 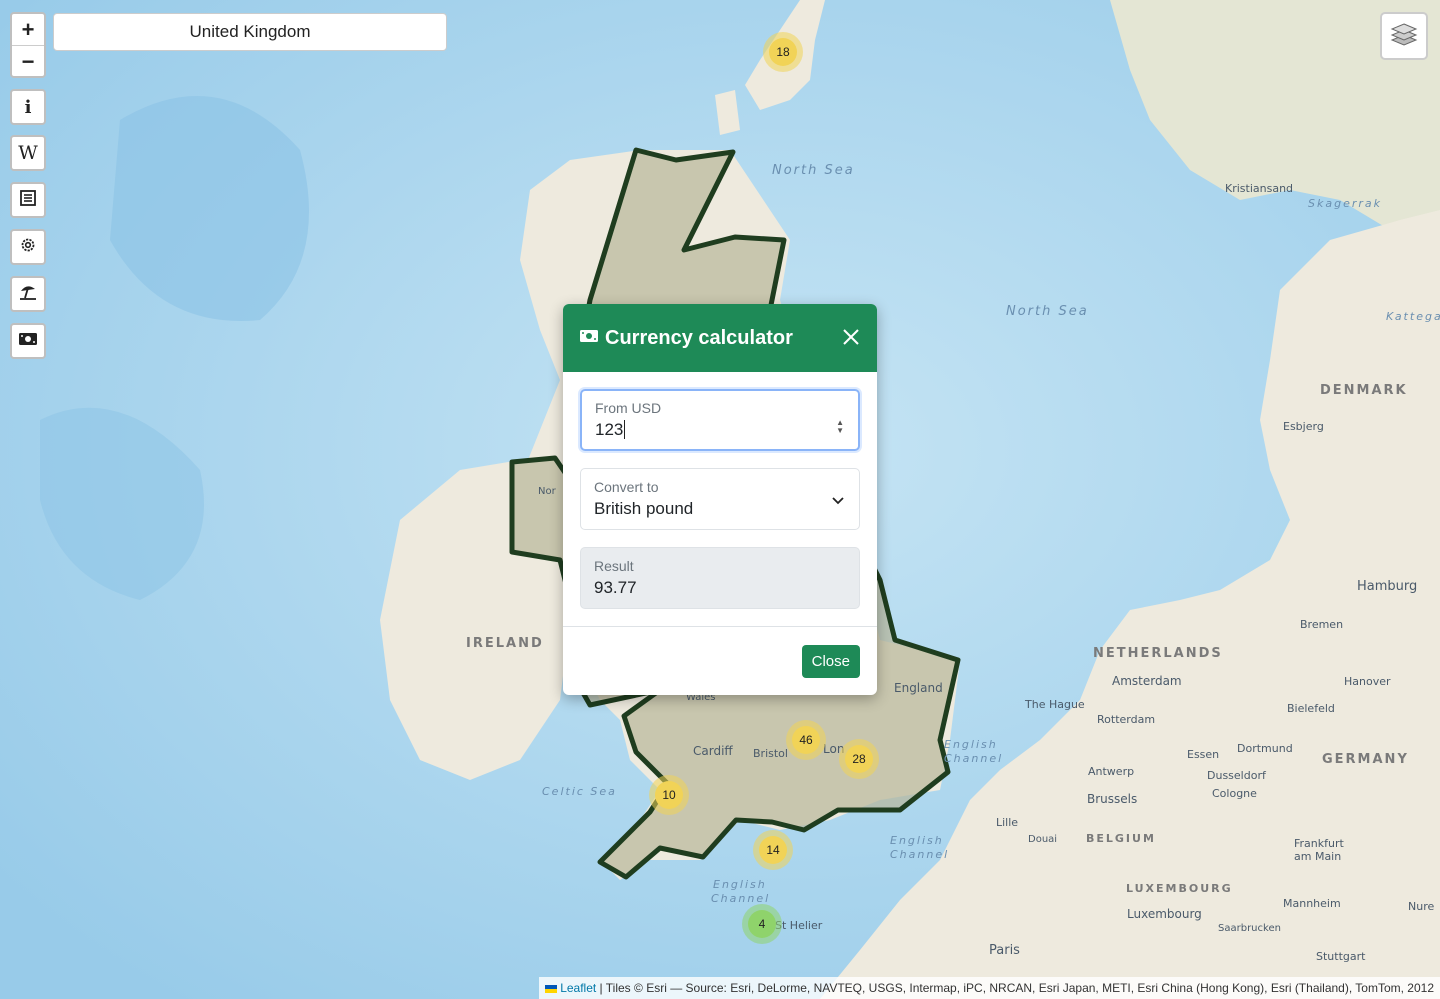 I want to click on map-label-st-helier: St Helier, so click(x=799, y=925).